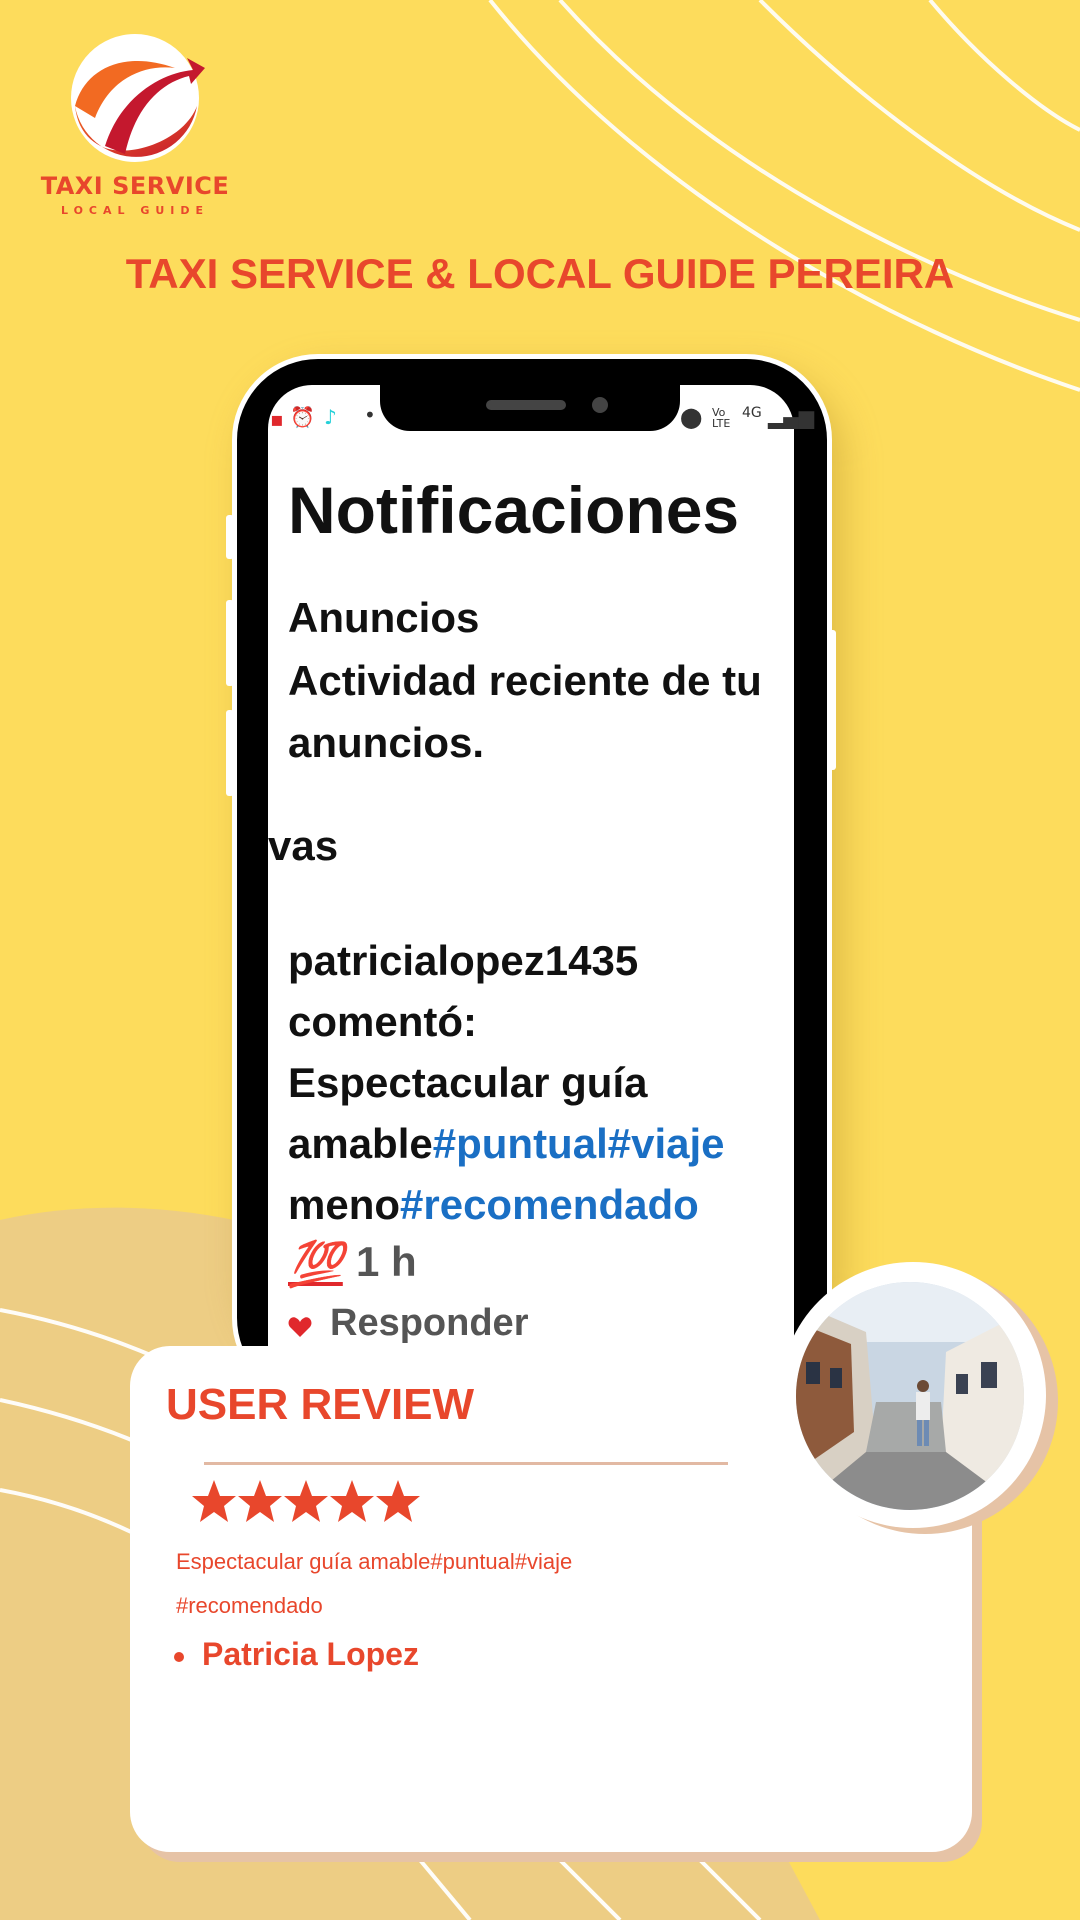  I want to click on street-photo, so click(910, 1396).